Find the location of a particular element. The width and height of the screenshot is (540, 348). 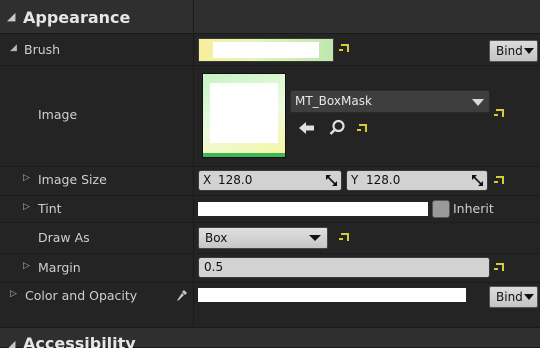

find-in-browser-icon is located at coordinates (337, 127).